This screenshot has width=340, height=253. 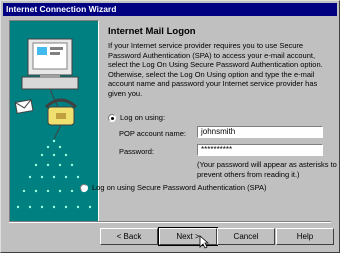 What do you see at coordinates (260, 132) in the screenshot?
I see `pop-account-name-field: johnsmith` at bounding box center [260, 132].